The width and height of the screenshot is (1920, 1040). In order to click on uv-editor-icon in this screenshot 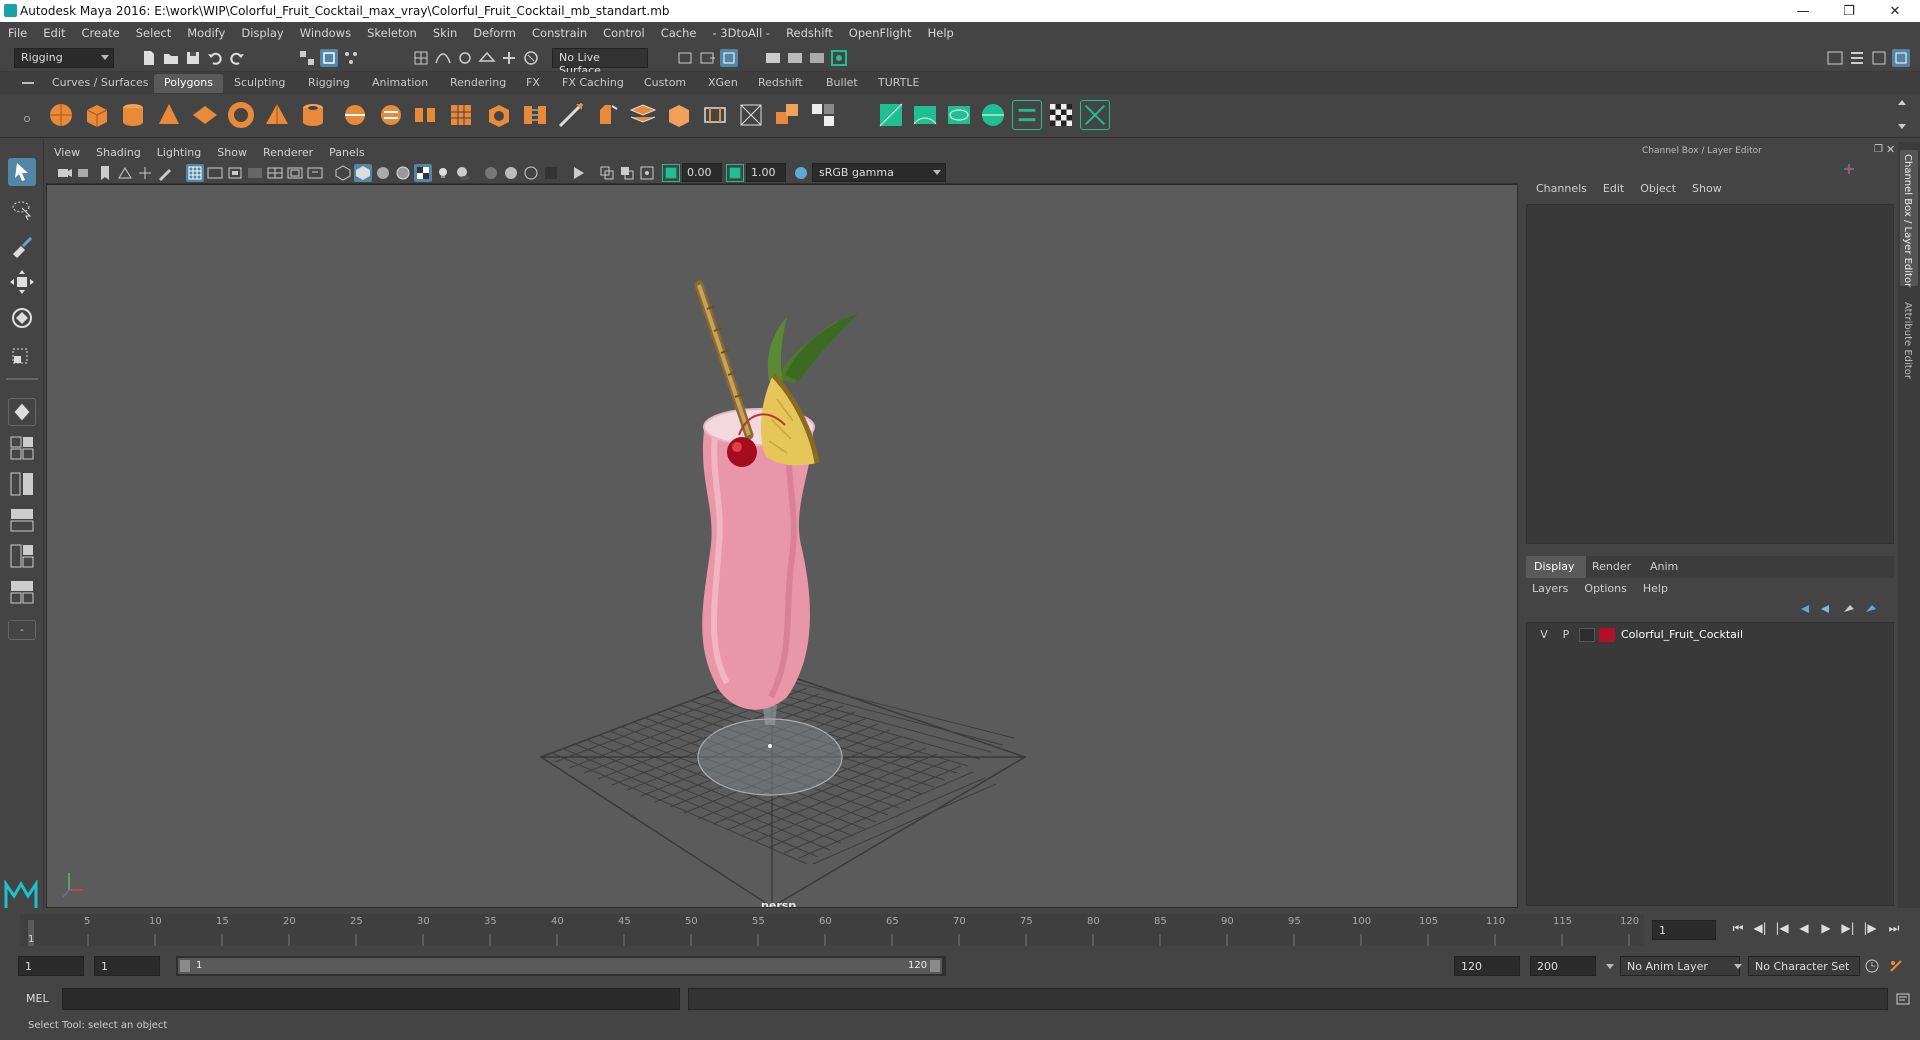, I will do `click(891, 115)`.